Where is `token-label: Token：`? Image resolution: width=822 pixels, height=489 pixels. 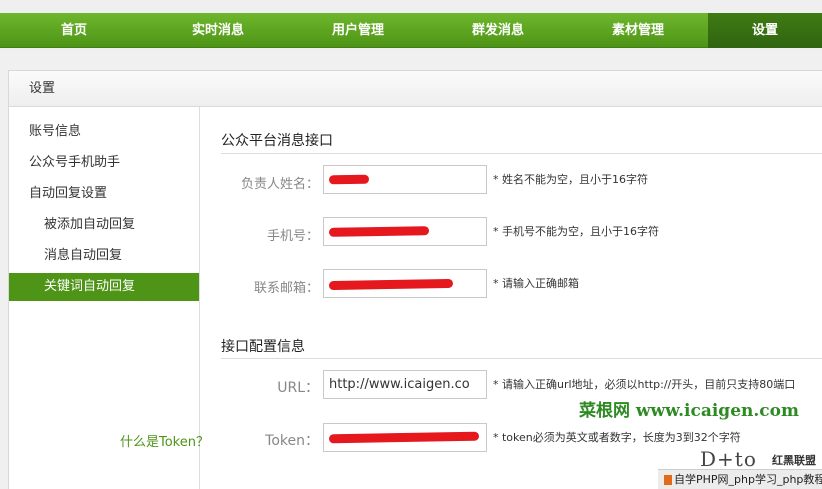
token-label: Token： is located at coordinates (292, 441).